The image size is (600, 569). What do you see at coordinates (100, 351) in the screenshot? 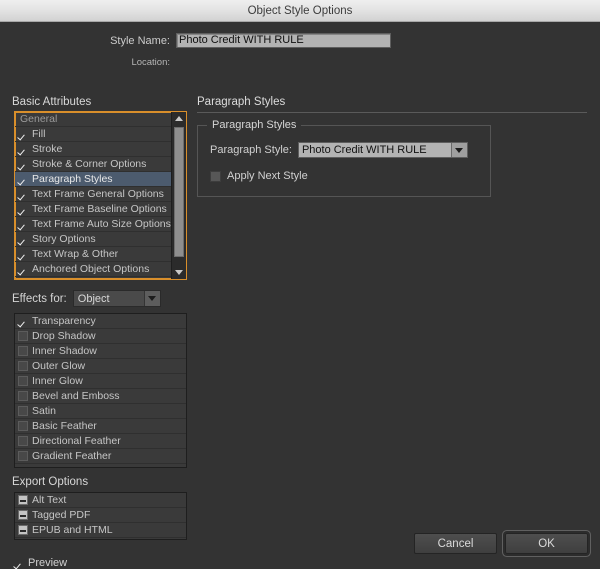
I see `effect-row: Inner Shadow` at bounding box center [100, 351].